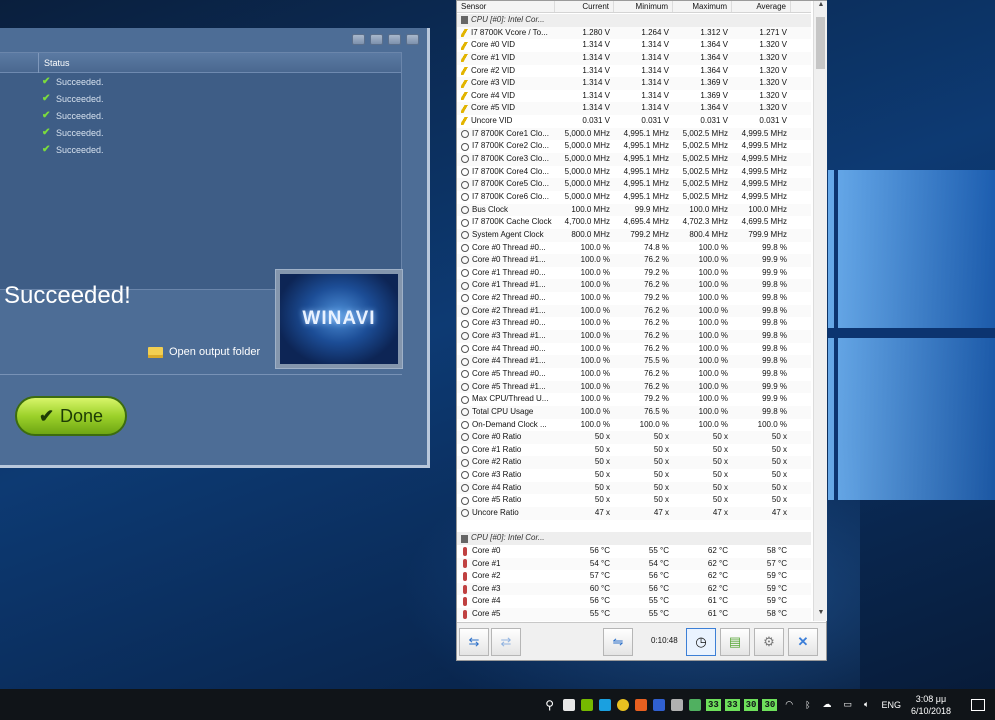  I want to click on scroll-up-icon: ▲, so click(821, 7).